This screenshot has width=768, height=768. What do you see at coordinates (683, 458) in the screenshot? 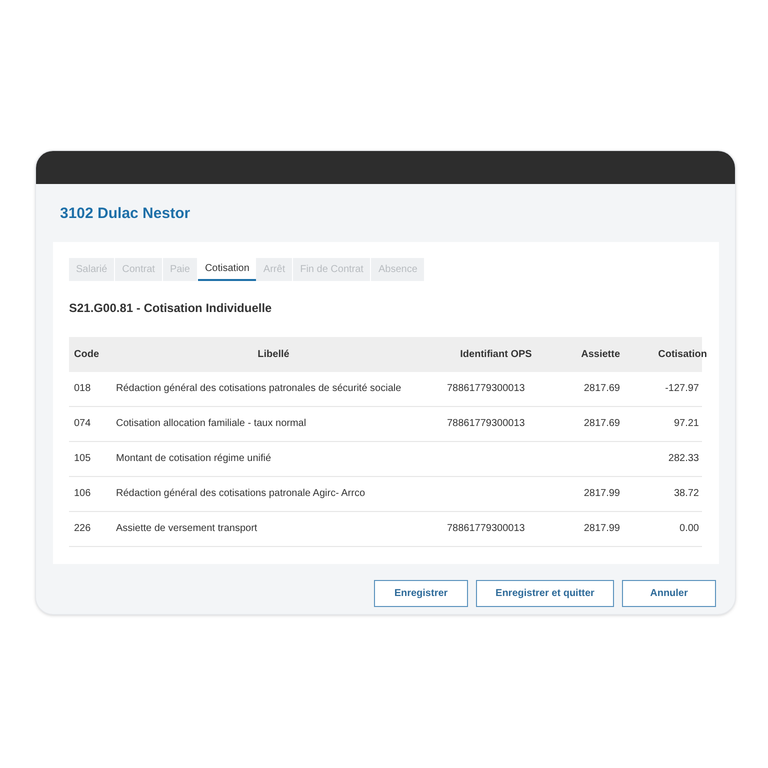
I see `table-cell: 282.33` at bounding box center [683, 458].